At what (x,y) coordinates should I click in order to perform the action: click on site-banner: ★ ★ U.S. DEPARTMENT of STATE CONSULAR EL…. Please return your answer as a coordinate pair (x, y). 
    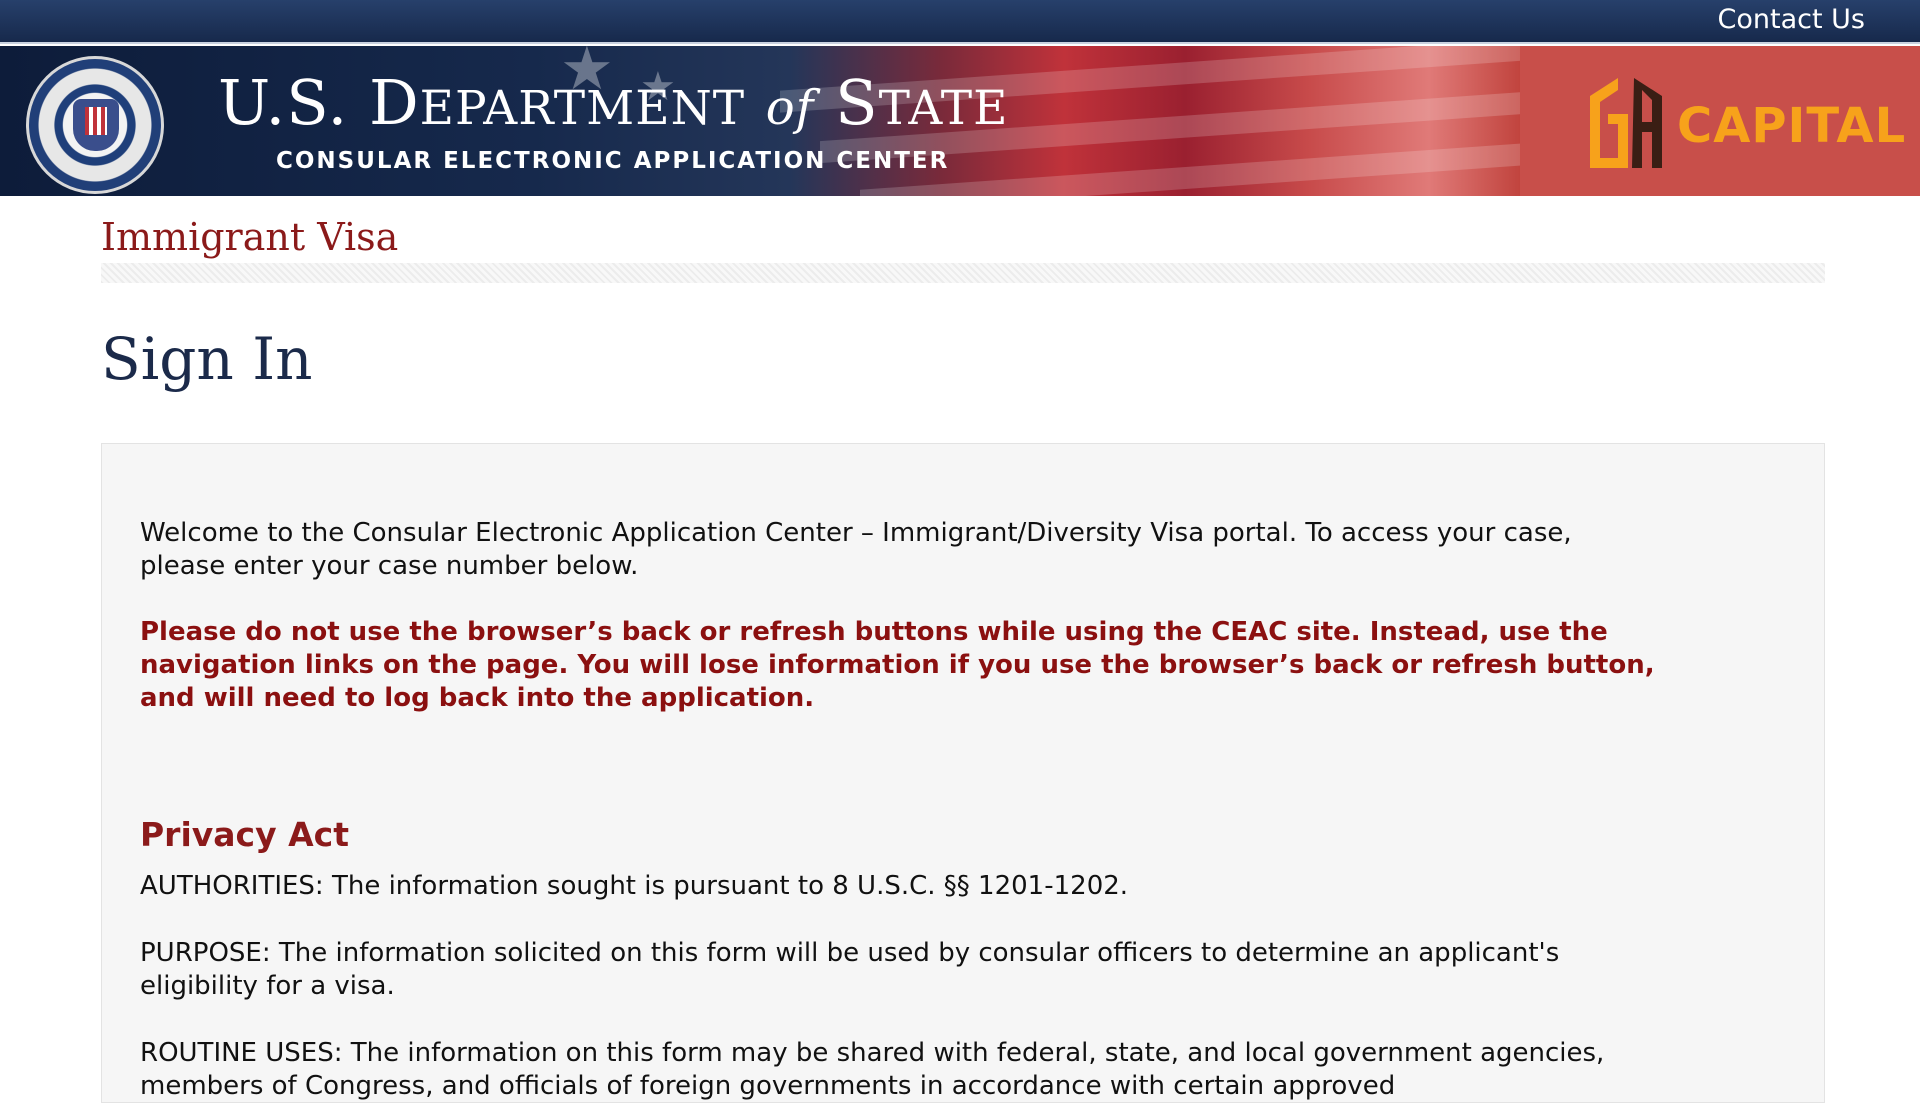
    Looking at the image, I should click on (960, 121).